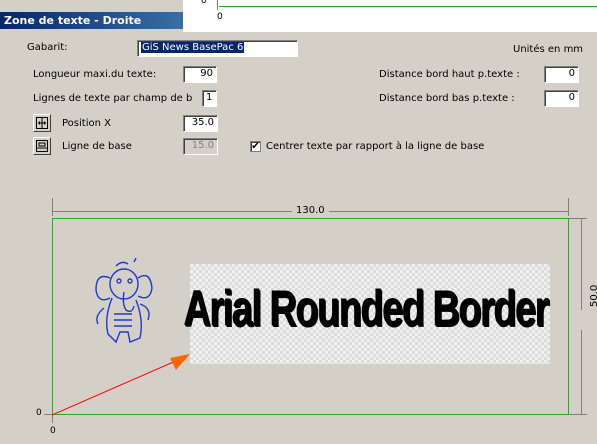  What do you see at coordinates (95, 74) in the screenshot?
I see `longueur-label: Longueur maxi.du texte:` at bounding box center [95, 74].